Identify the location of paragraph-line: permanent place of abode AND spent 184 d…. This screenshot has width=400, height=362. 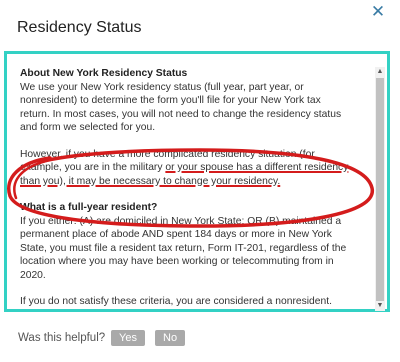
(176, 234).